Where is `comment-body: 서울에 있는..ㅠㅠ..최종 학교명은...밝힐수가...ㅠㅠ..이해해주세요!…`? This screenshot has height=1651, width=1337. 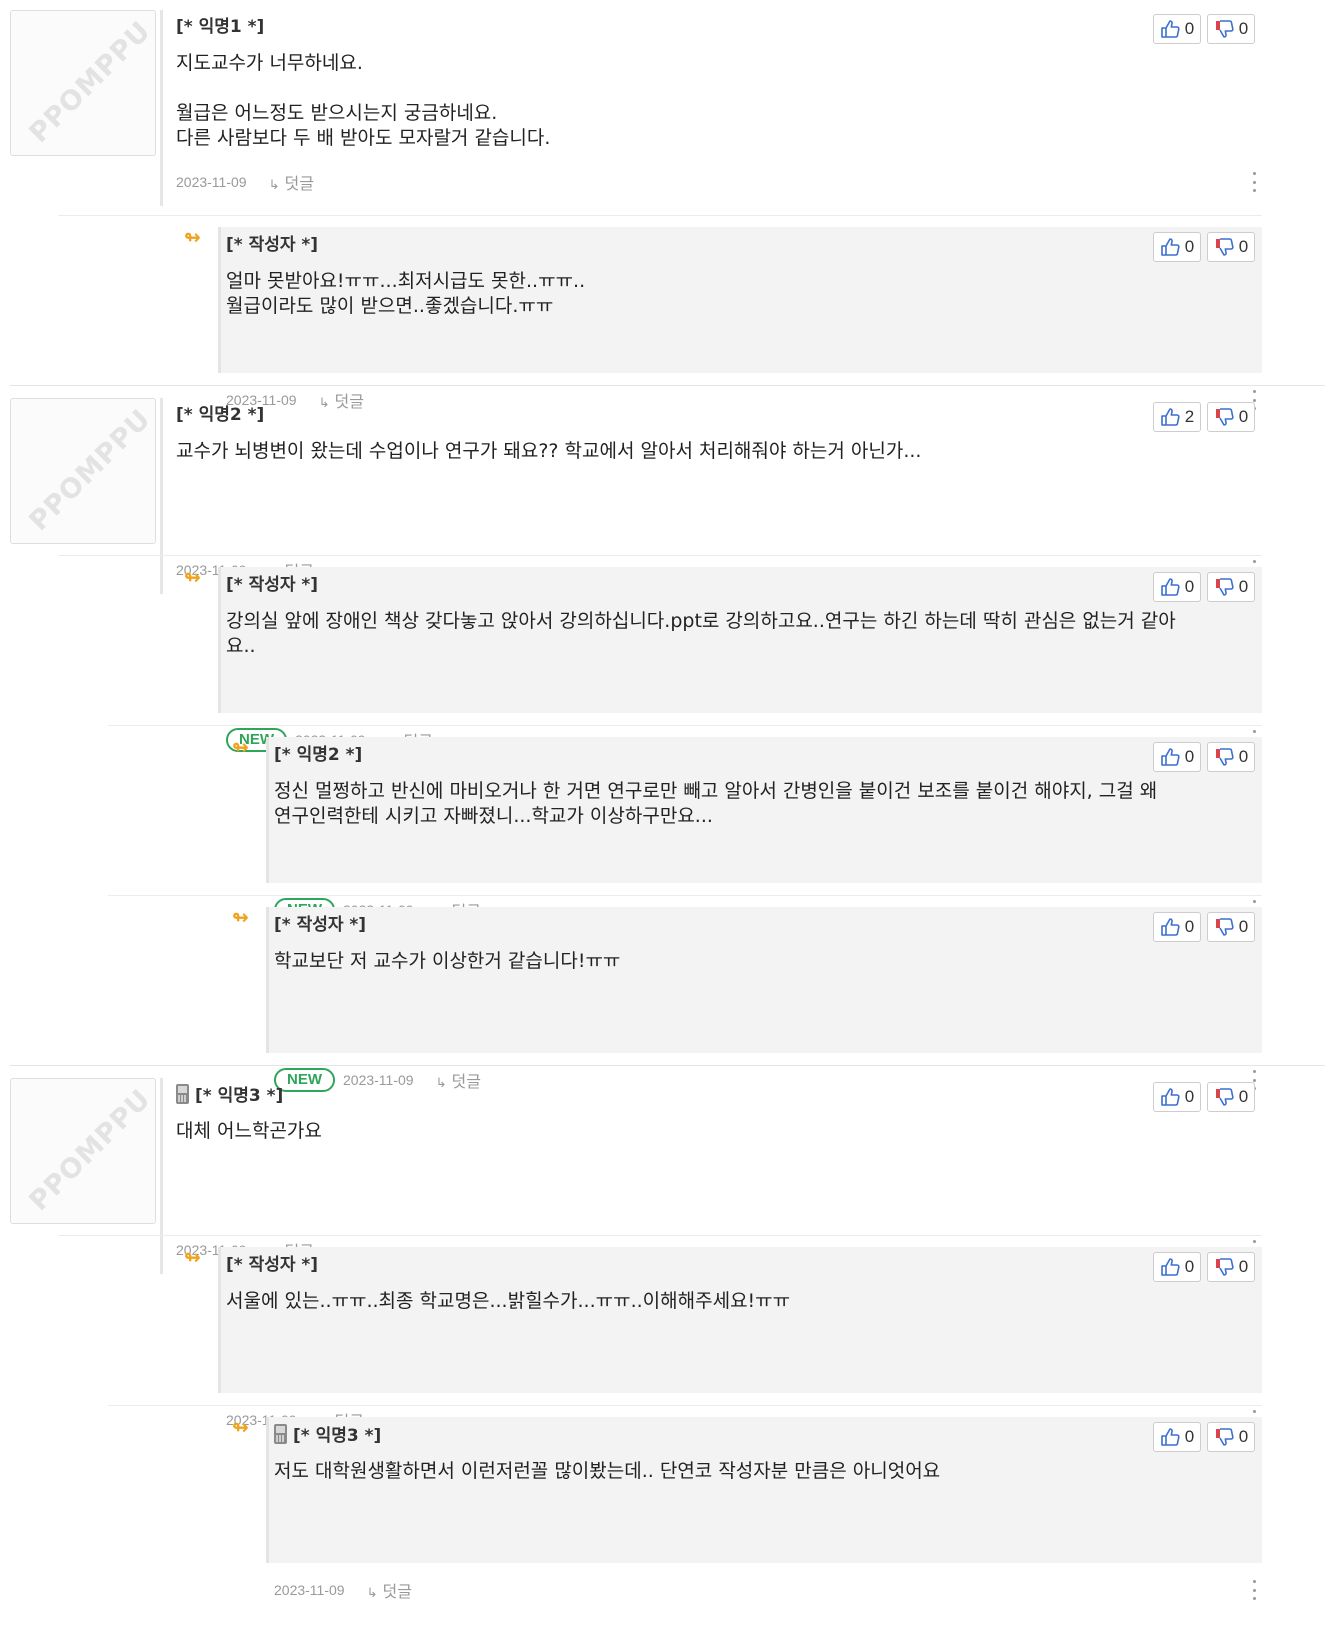
comment-body: 서울에 있는..ㅠㅠ..최종 학교명은...밝힐수가...ㅠㅠ..이해해주세요!… is located at coordinates (508, 1301).